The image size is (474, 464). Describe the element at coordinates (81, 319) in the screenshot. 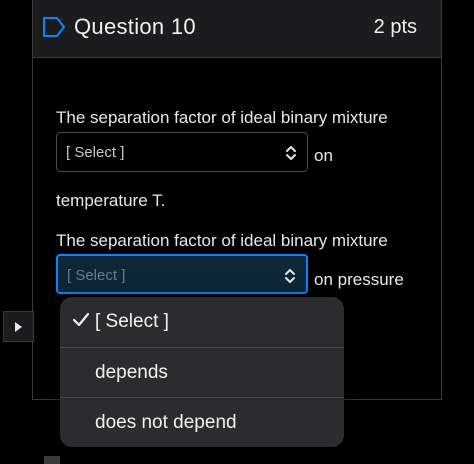

I see `checkmark-icon` at that location.